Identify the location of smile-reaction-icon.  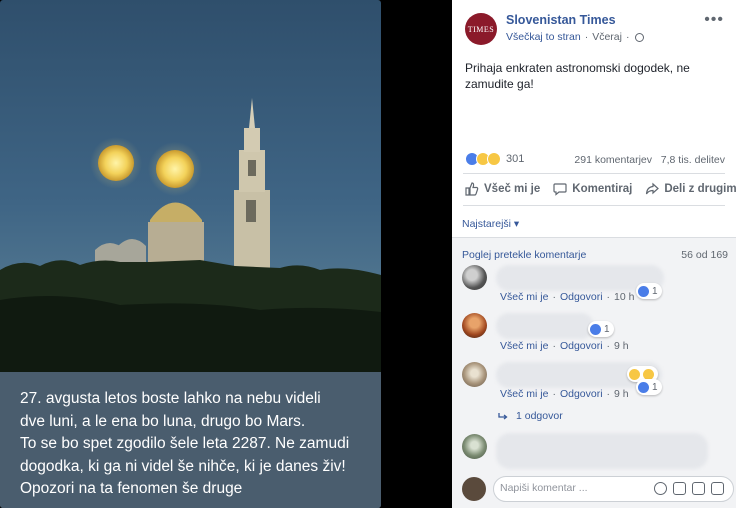
(634, 374).